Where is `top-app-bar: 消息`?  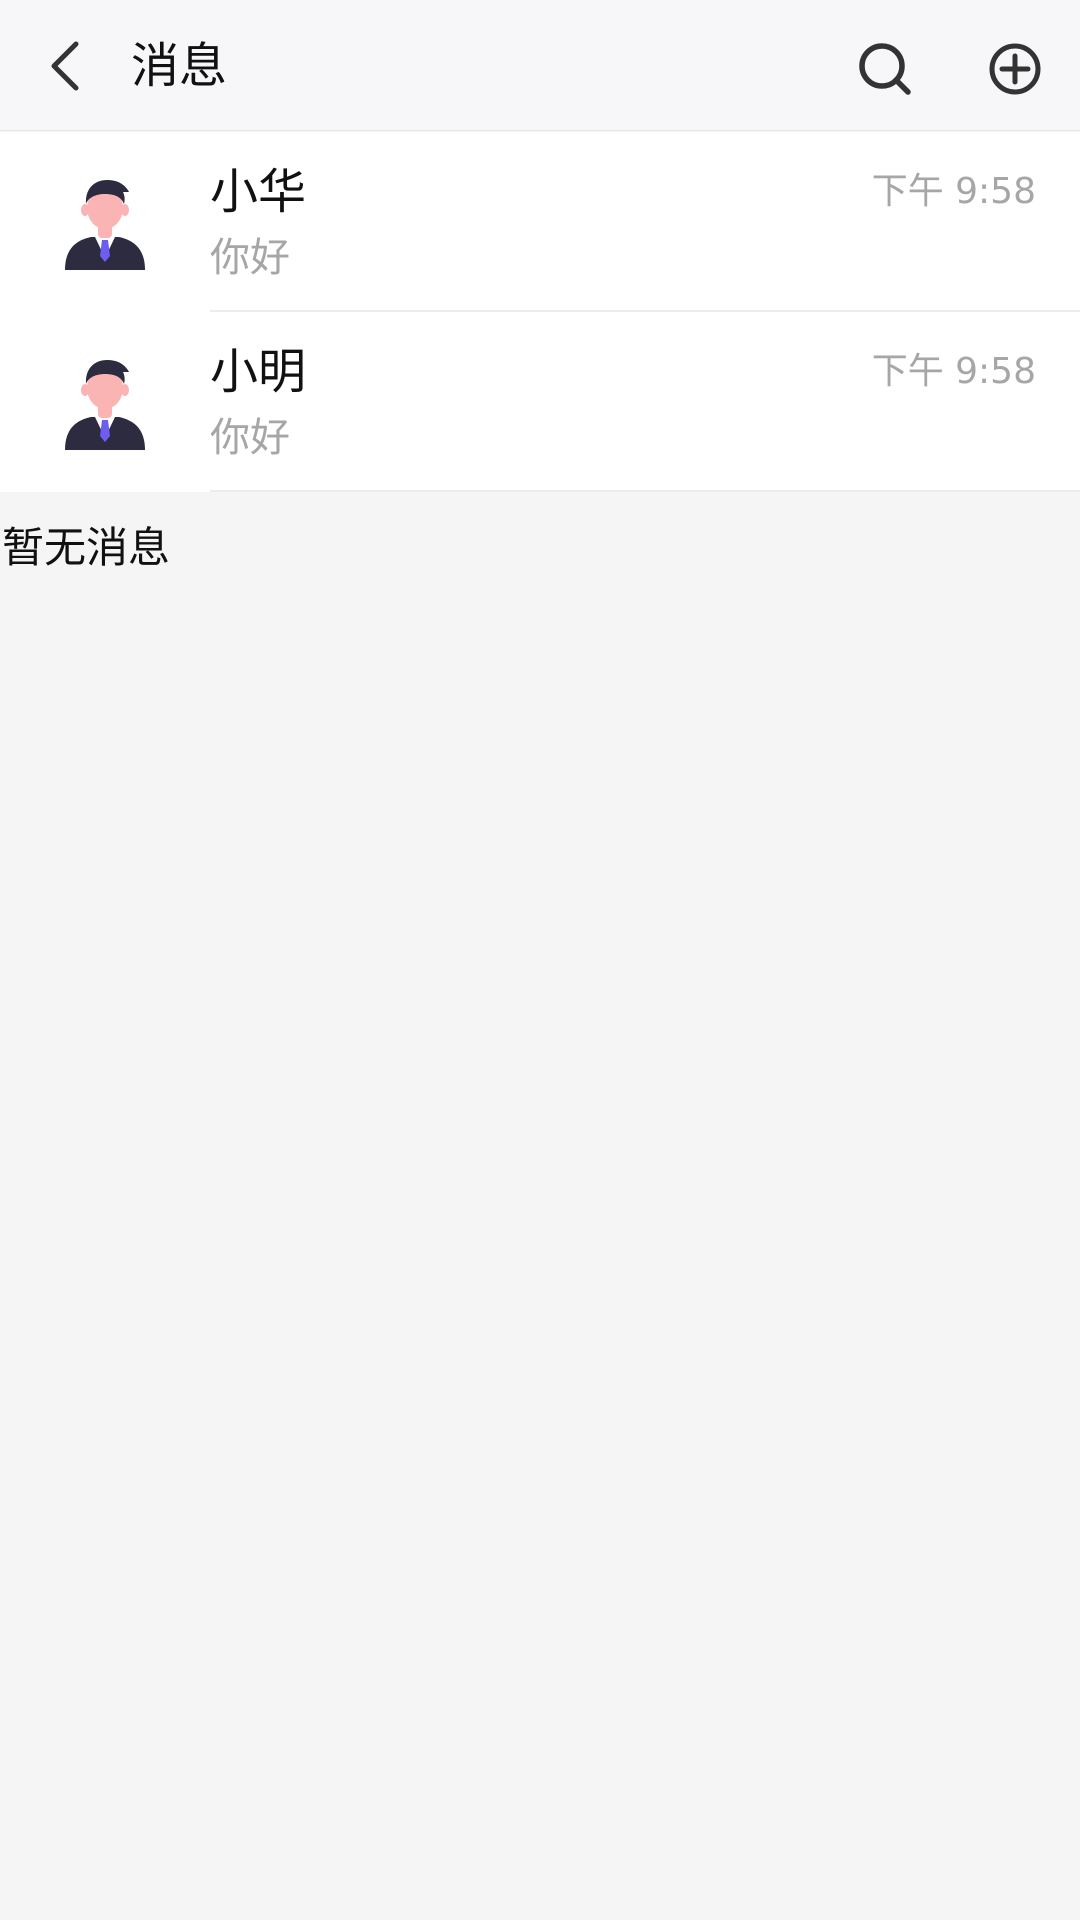 top-app-bar: 消息 is located at coordinates (540, 65).